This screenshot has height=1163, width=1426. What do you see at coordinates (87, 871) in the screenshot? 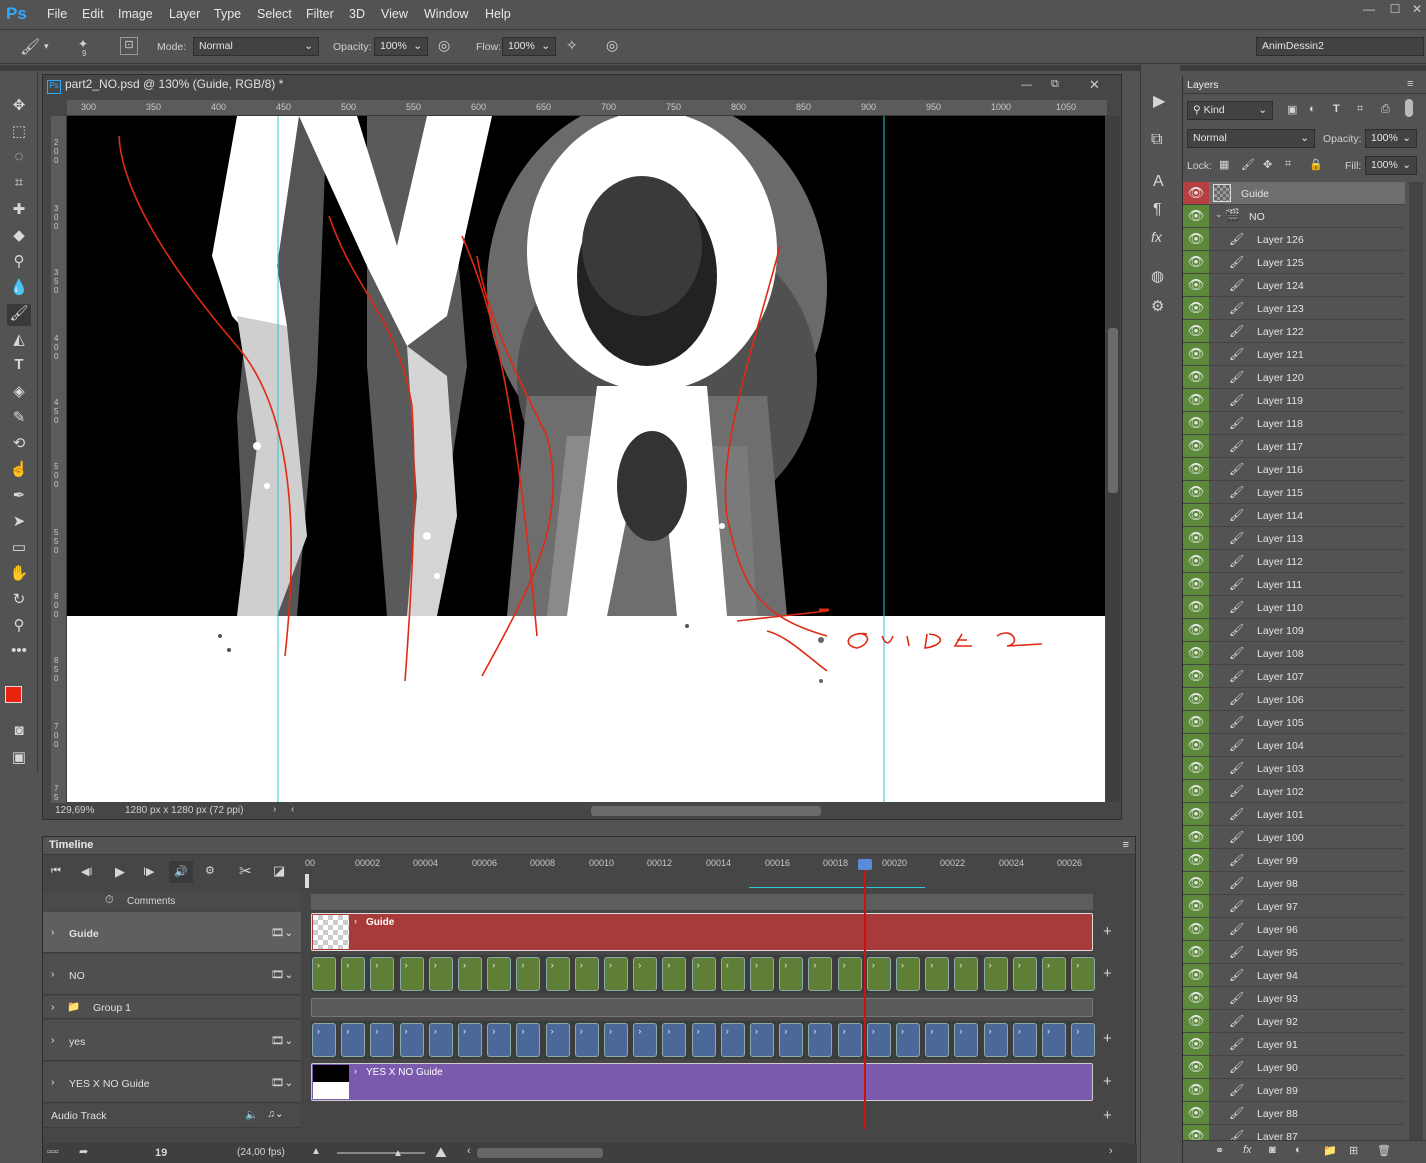
I see `prev-frame-icon: ◀I` at bounding box center [87, 871].